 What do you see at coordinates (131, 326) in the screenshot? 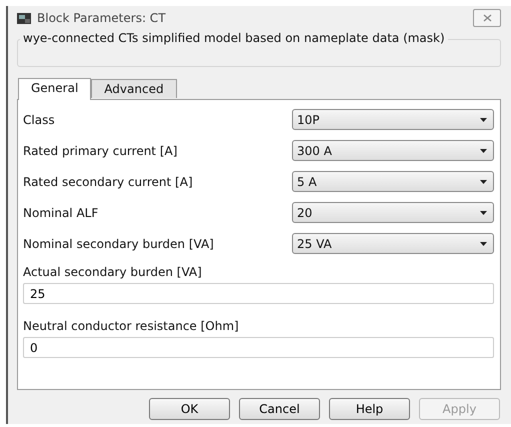
I see `parameter-label: Neutral conductor resistance [Ohm]` at bounding box center [131, 326].